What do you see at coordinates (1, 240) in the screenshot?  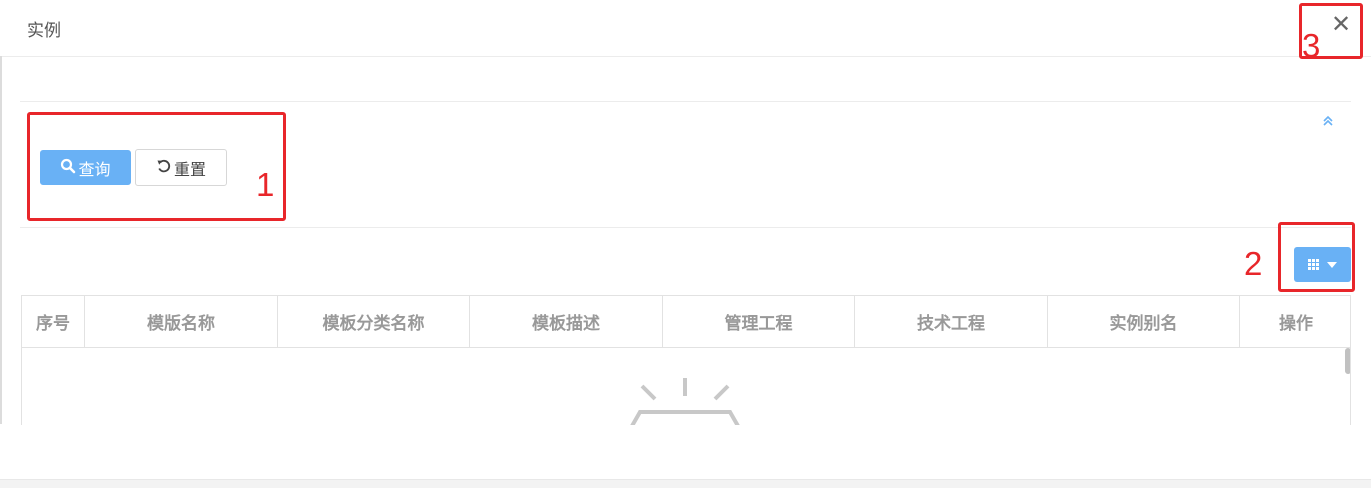 I see `modal-left-border` at bounding box center [1, 240].